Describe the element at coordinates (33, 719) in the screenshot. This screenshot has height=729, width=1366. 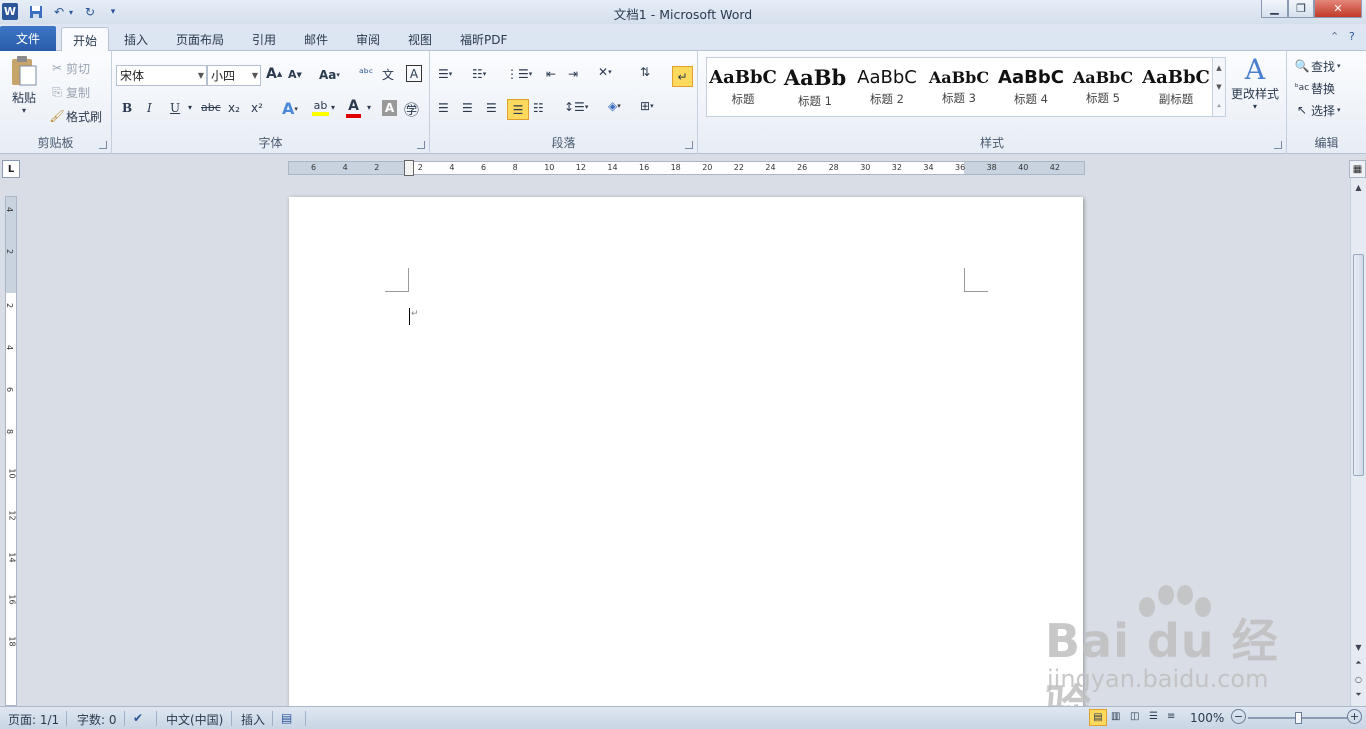
I see `page-count: 页面: 1/1` at that location.